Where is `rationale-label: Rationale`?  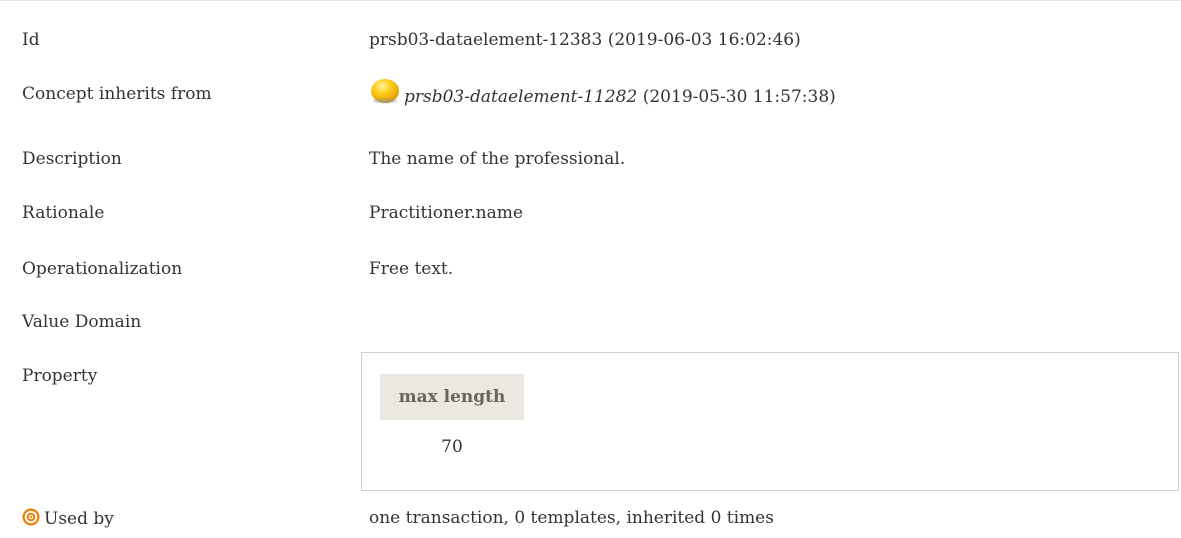 rationale-label: Rationale is located at coordinates (63, 213).